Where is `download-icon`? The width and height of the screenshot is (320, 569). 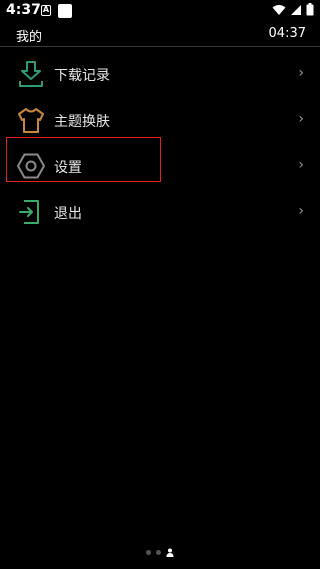
download-icon is located at coordinates (31, 74).